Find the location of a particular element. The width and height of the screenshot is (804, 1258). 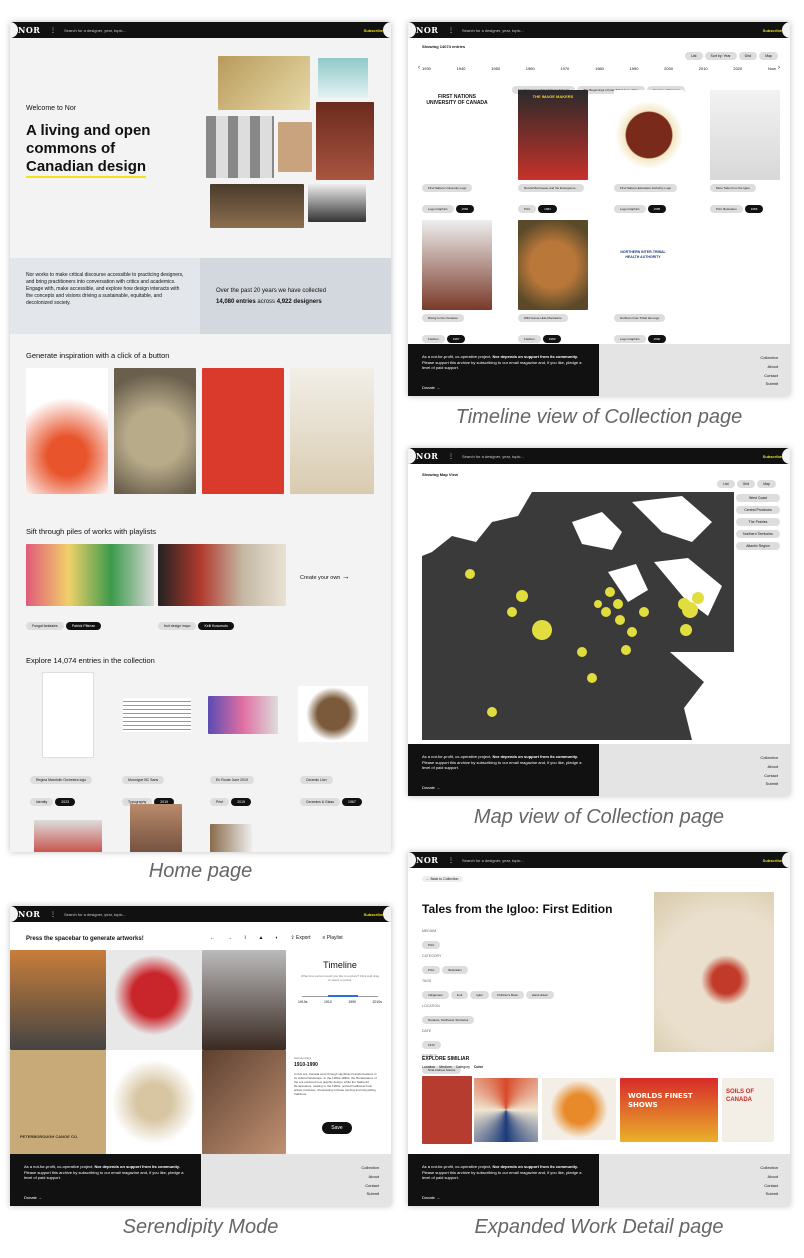

card-title: Wild Goose Hide Moccasins is located at coordinates (543, 318).